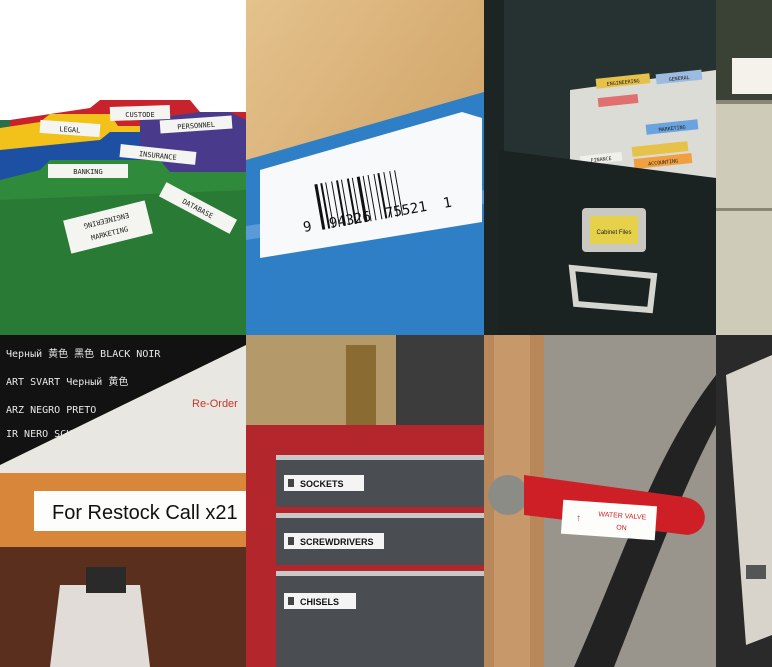 This screenshot has width=772, height=667. I want to click on tape-label-1: CUSTODE, so click(140, 113).